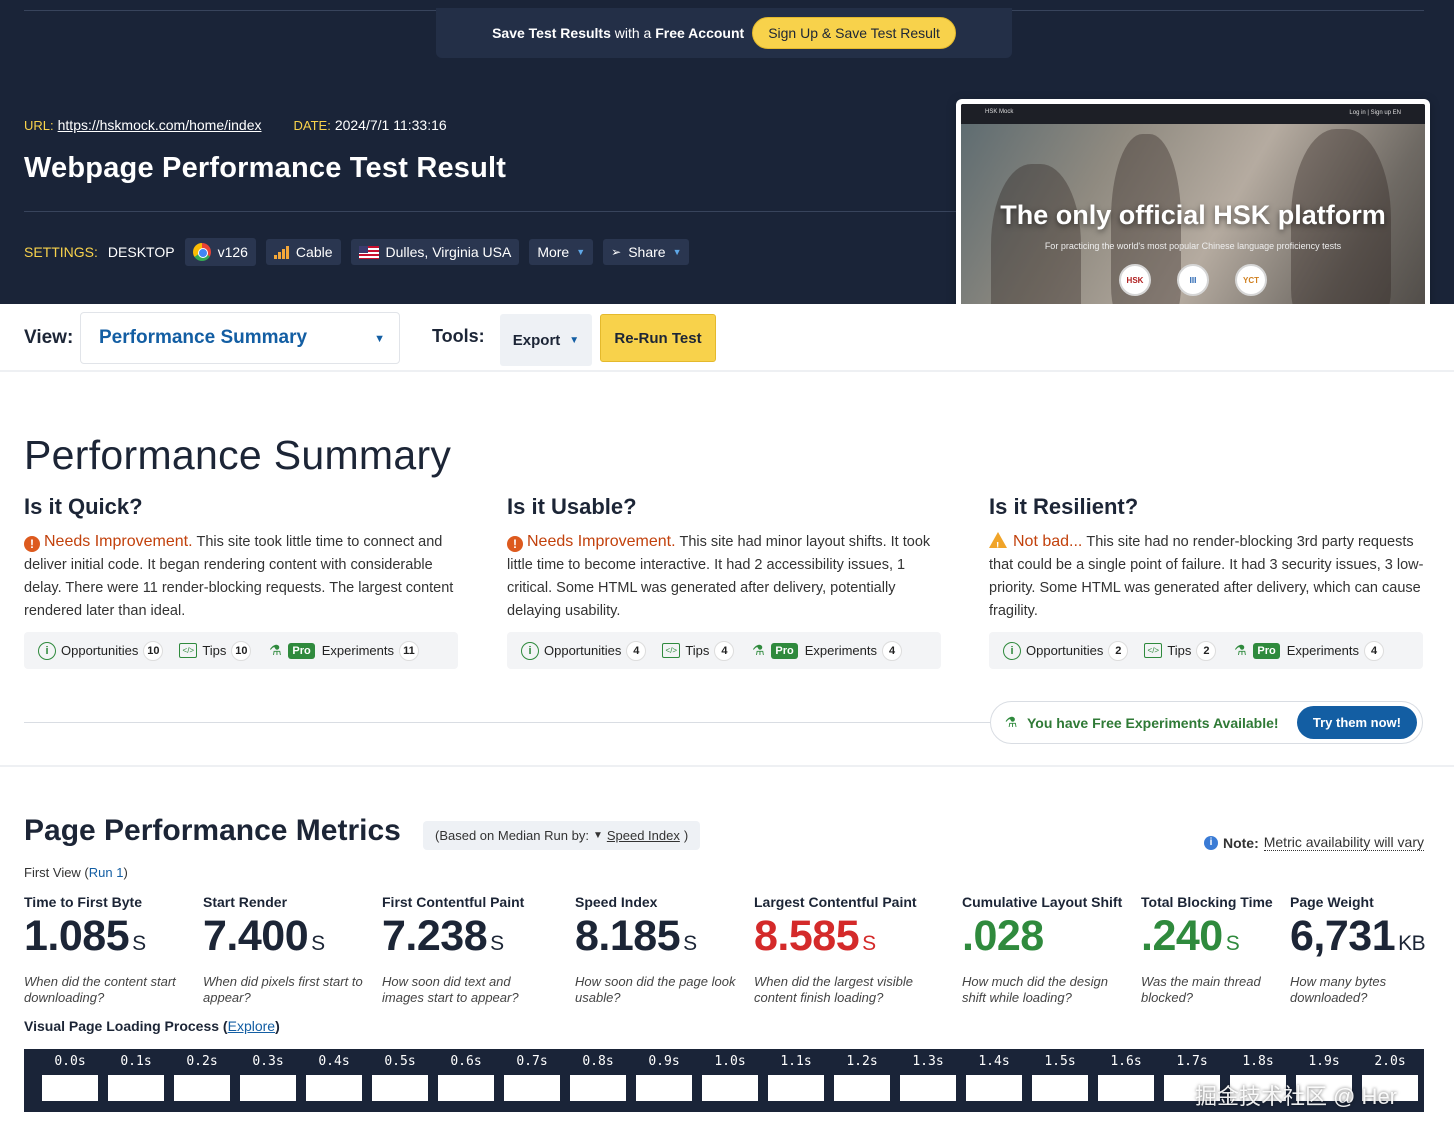  I want to click on signup-save-button: Sign Up & Save Test Result, so click(854, 33).